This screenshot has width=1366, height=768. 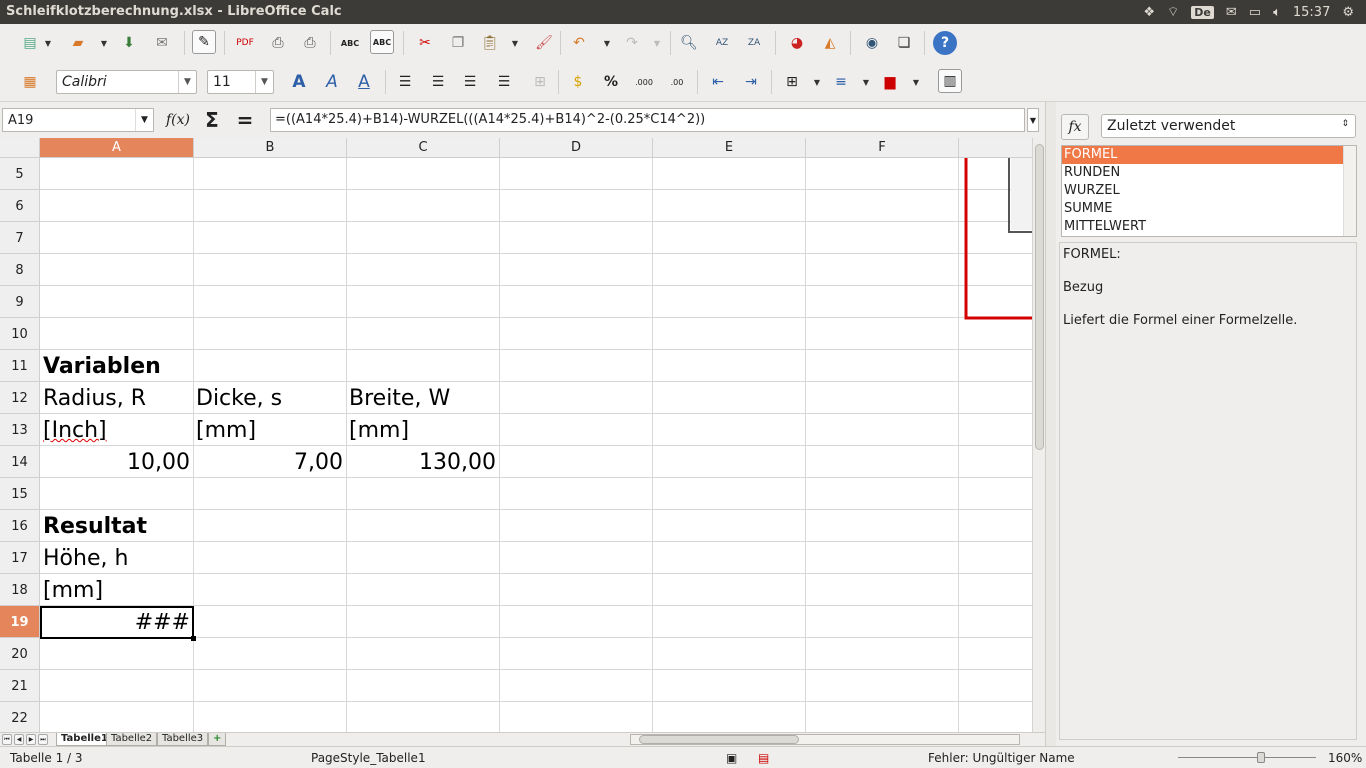 I want to click on cell-a16: Resultat, so click(x=95, y=526).